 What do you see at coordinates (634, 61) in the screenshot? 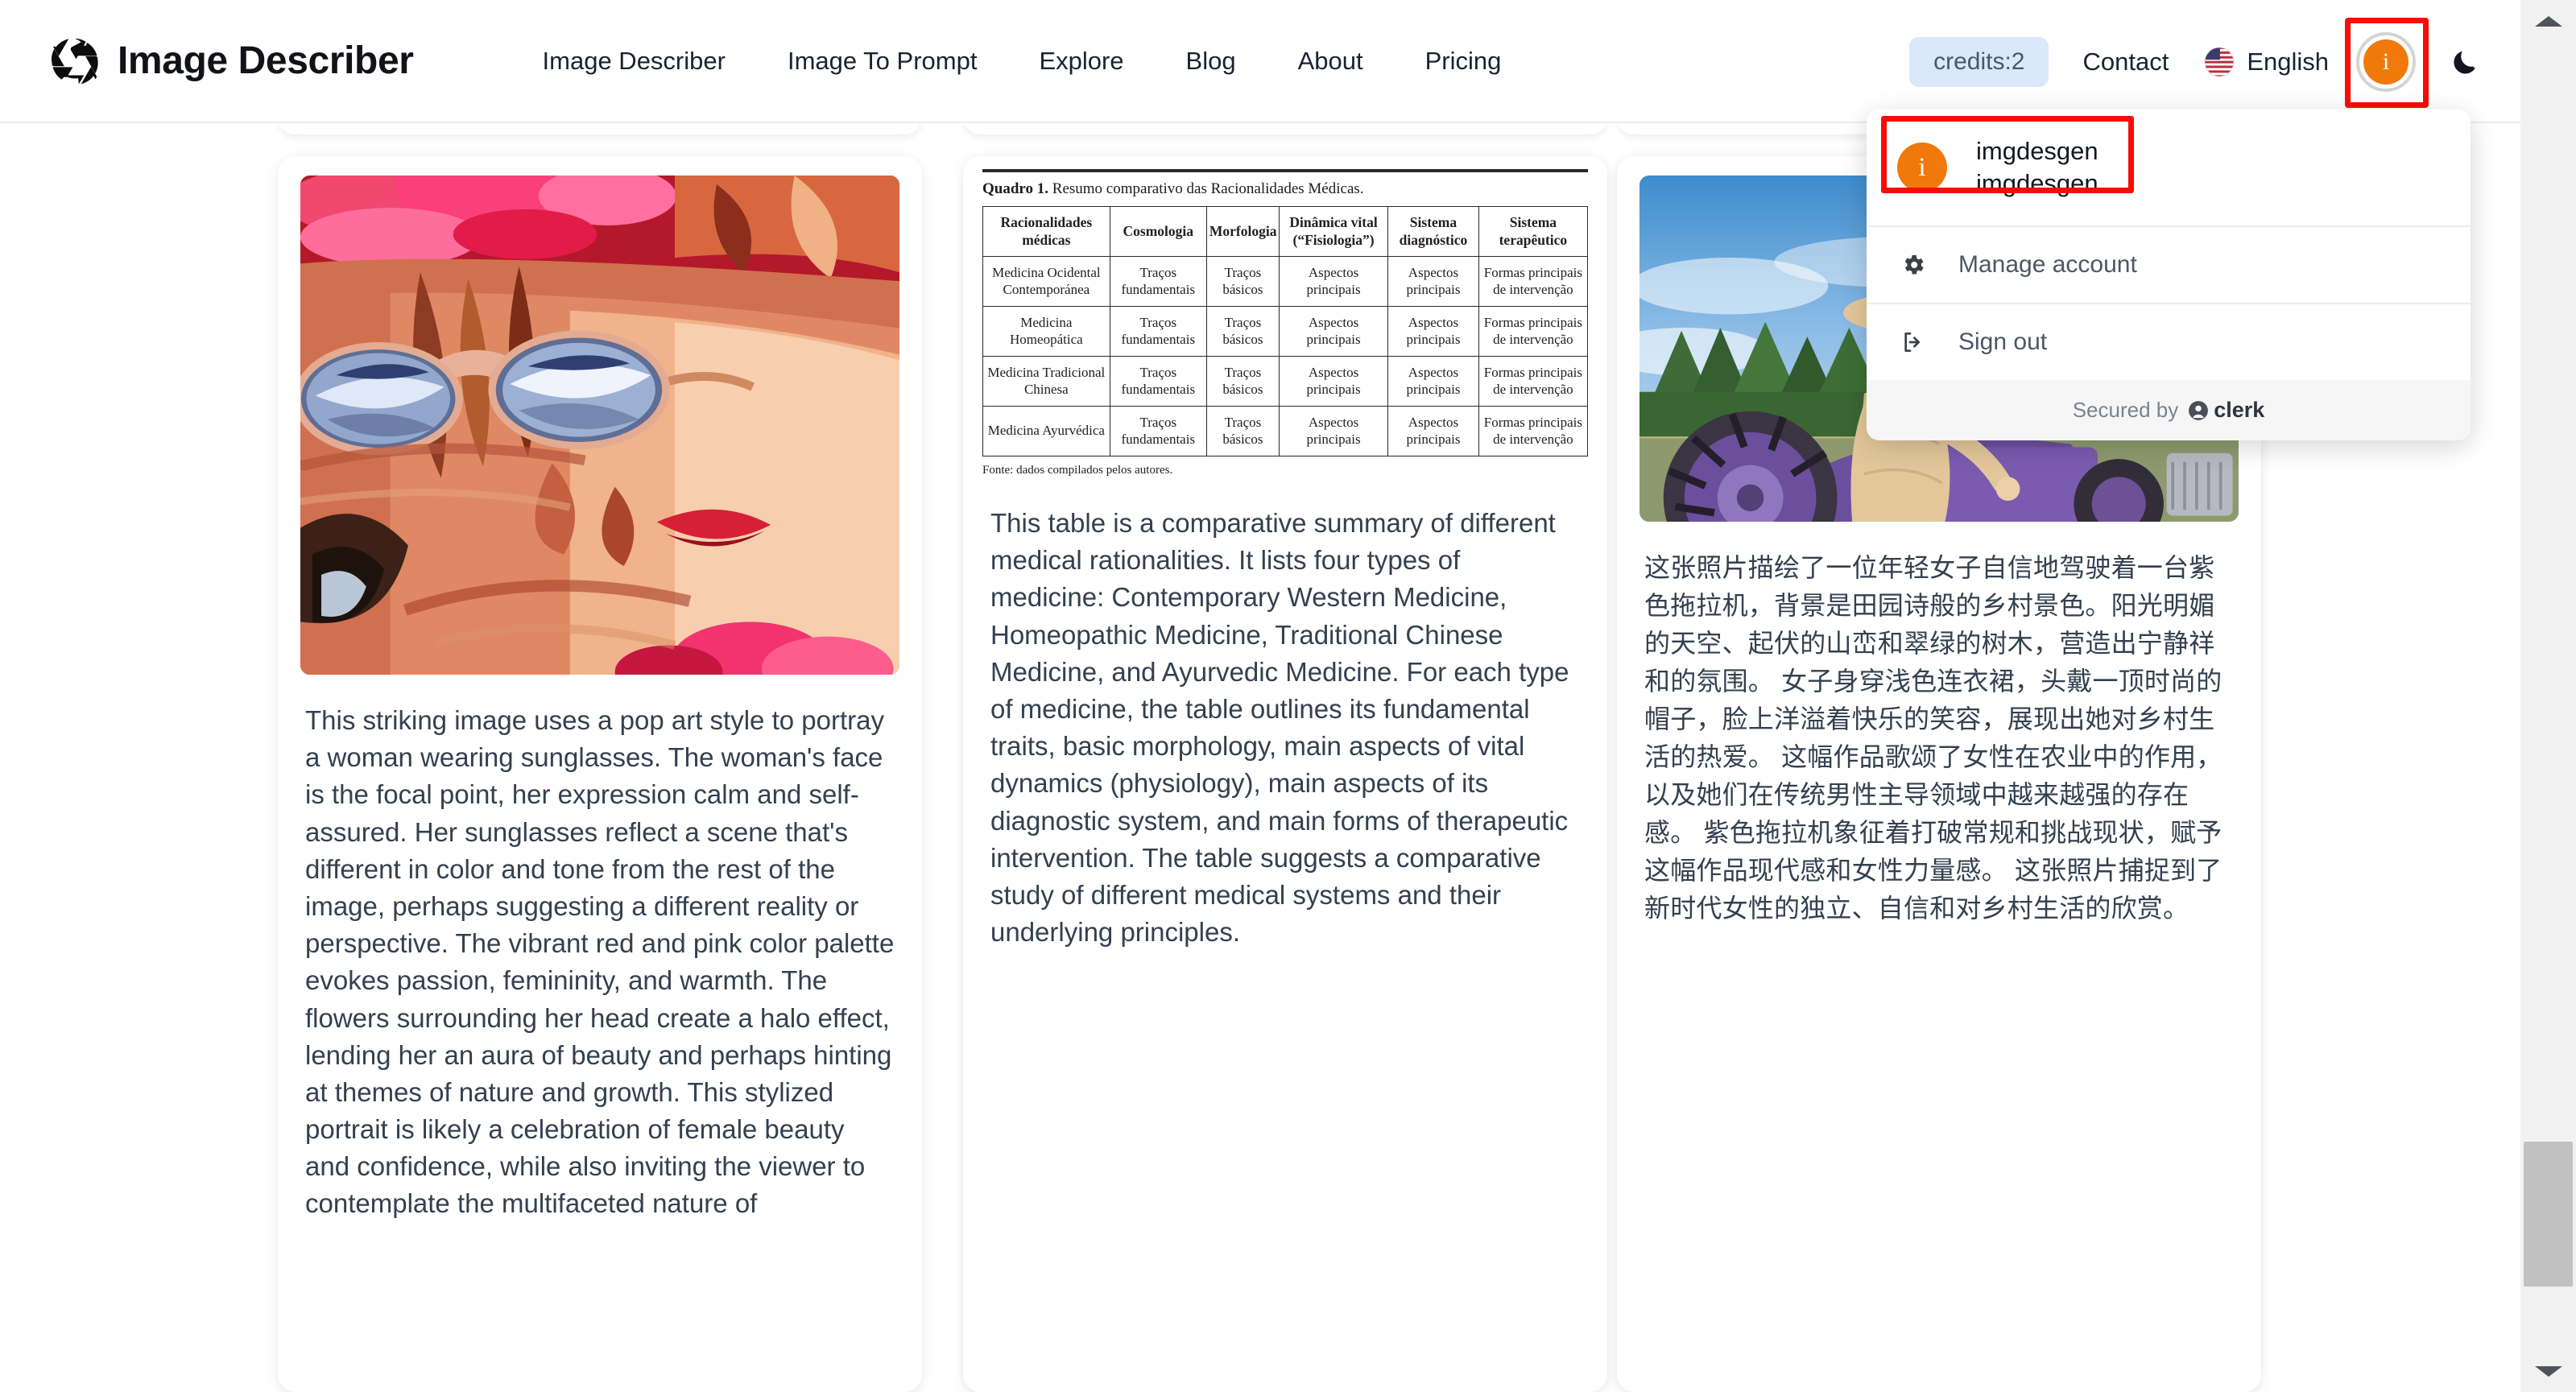
I see `nav-item-image-describer: Image Describer` at bounding box center [634, 61].